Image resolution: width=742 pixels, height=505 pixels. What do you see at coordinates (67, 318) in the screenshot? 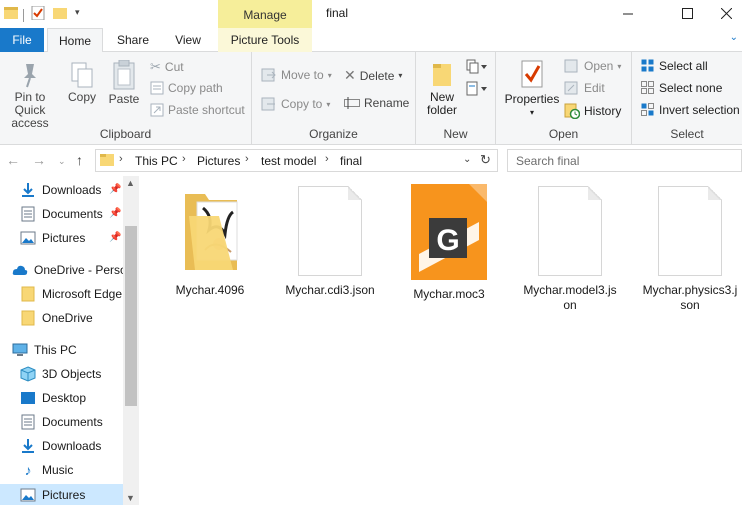
I see `sidebar-item-label: OneDrive` at bounding box center [67, 318].